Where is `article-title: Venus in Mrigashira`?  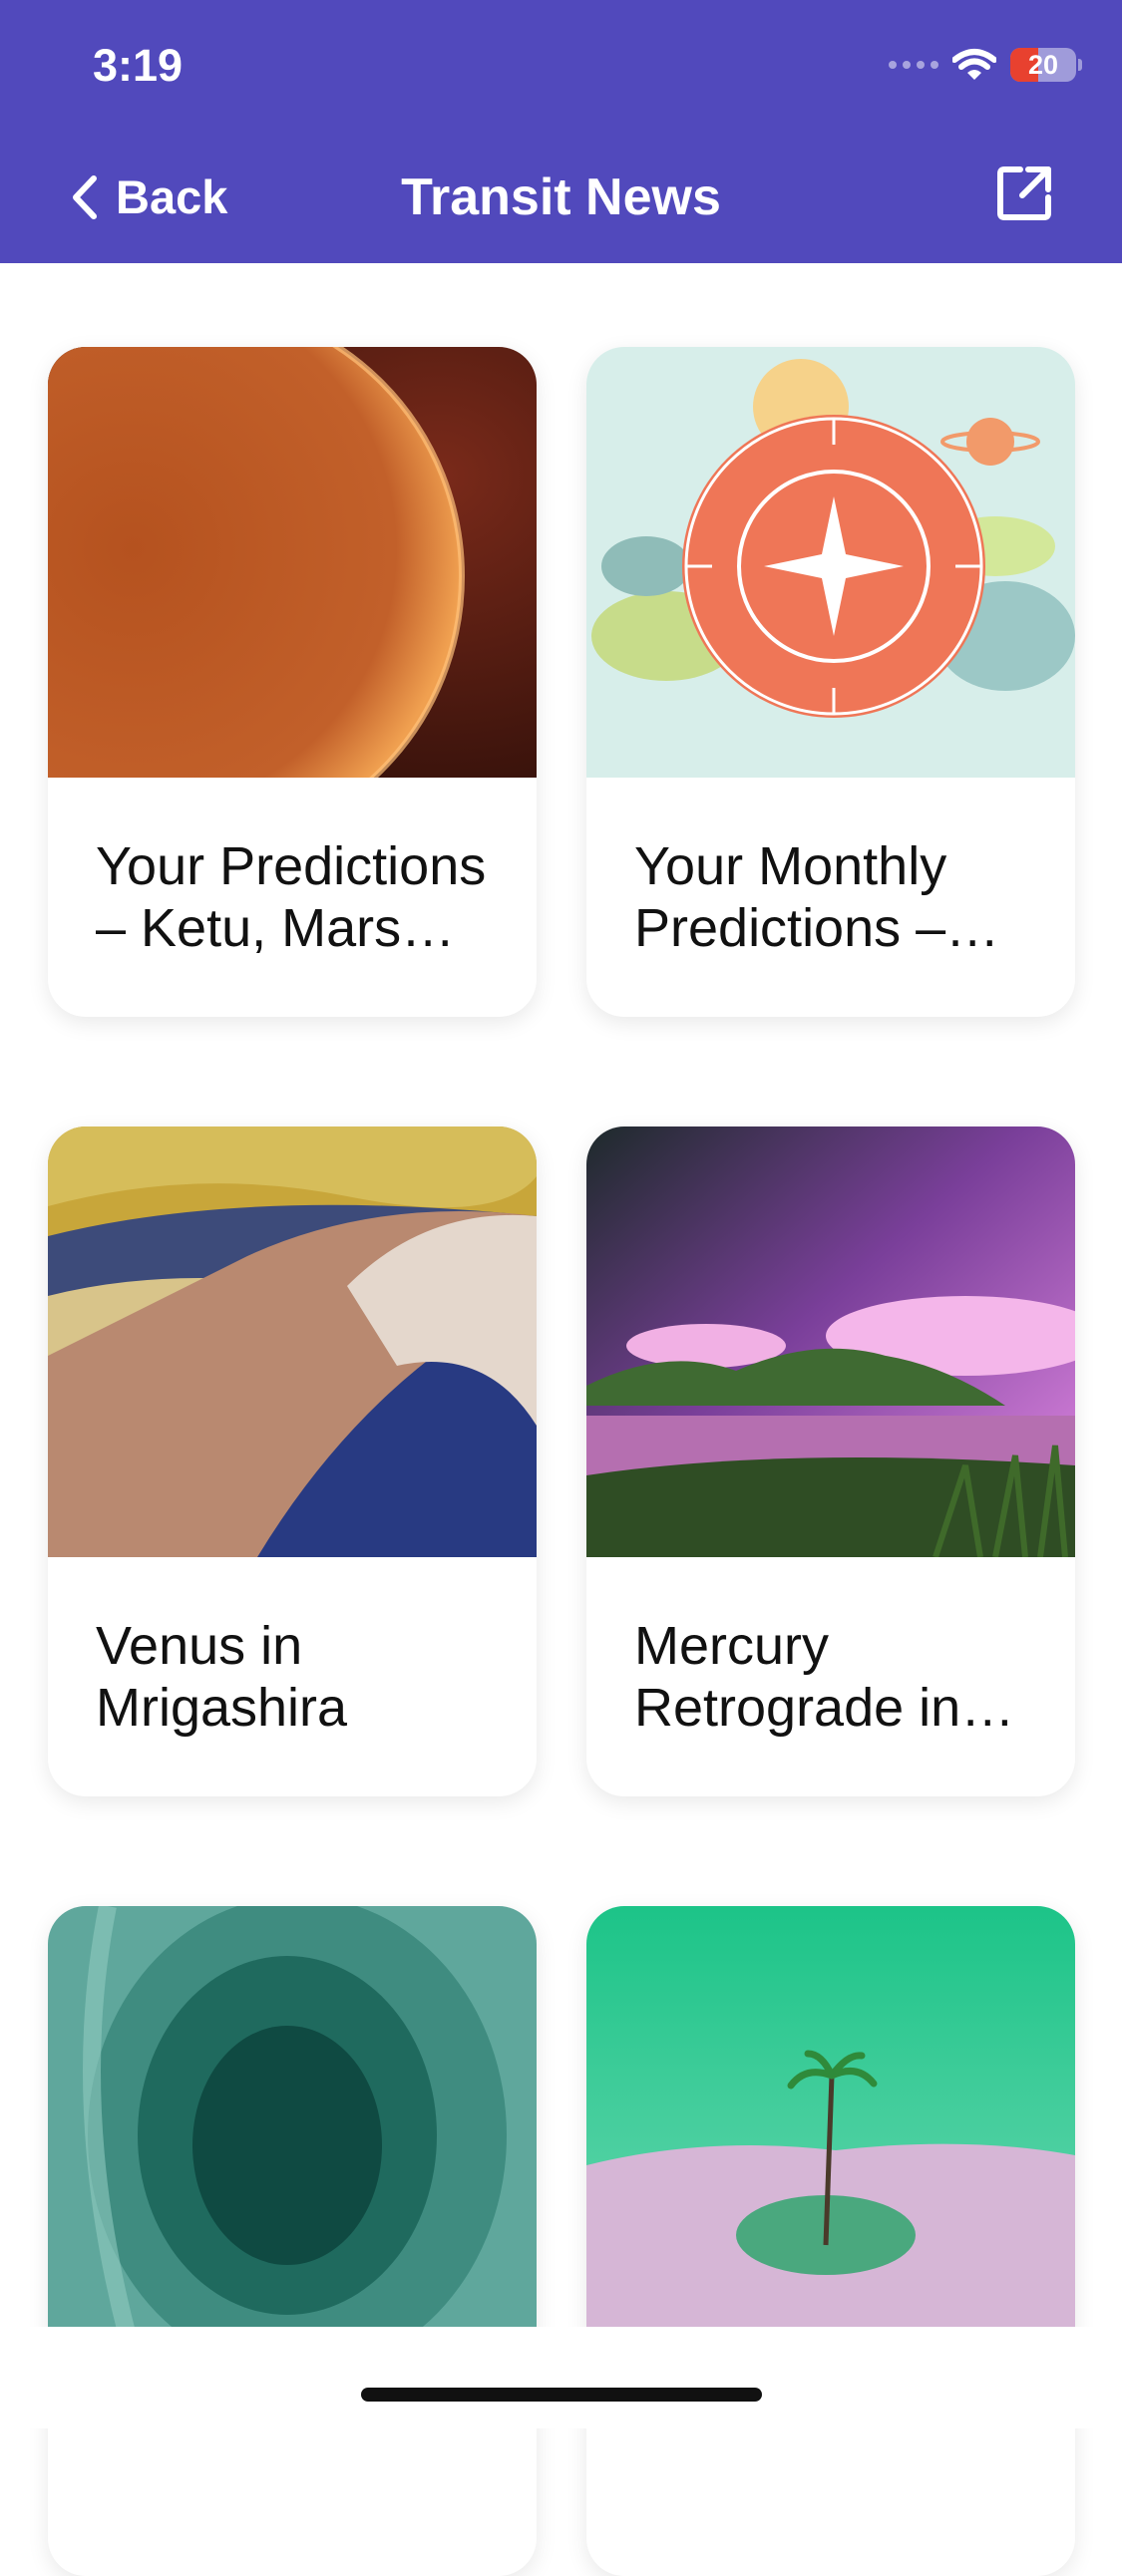
article-title: Venus in Mrigashira is located at coordinates (222, 1677).